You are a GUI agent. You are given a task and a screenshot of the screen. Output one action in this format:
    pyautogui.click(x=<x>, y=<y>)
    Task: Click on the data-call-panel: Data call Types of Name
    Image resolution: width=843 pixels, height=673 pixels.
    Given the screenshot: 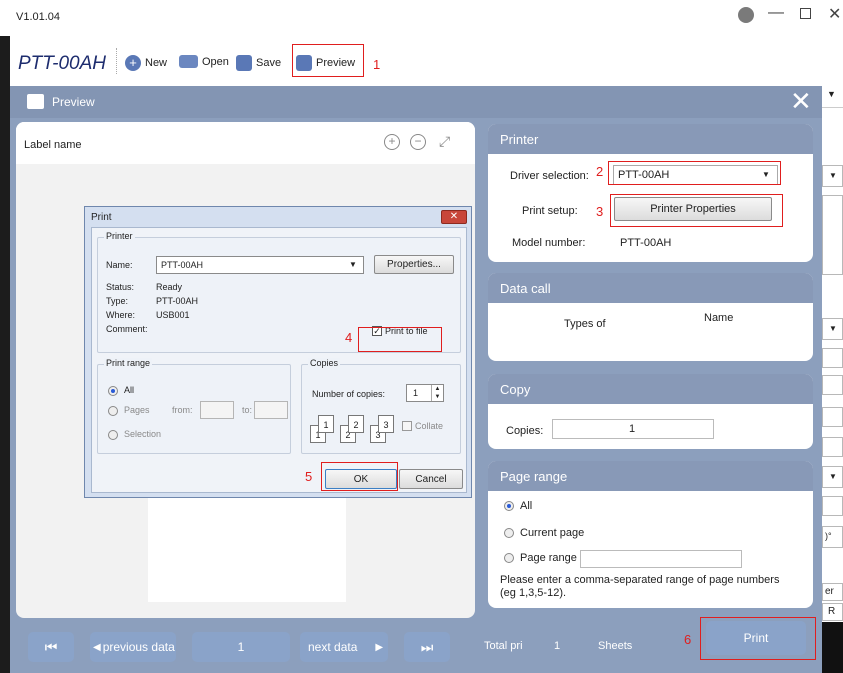 What is the action you would take?
    pyautogui.click(x=650, y=317)
    